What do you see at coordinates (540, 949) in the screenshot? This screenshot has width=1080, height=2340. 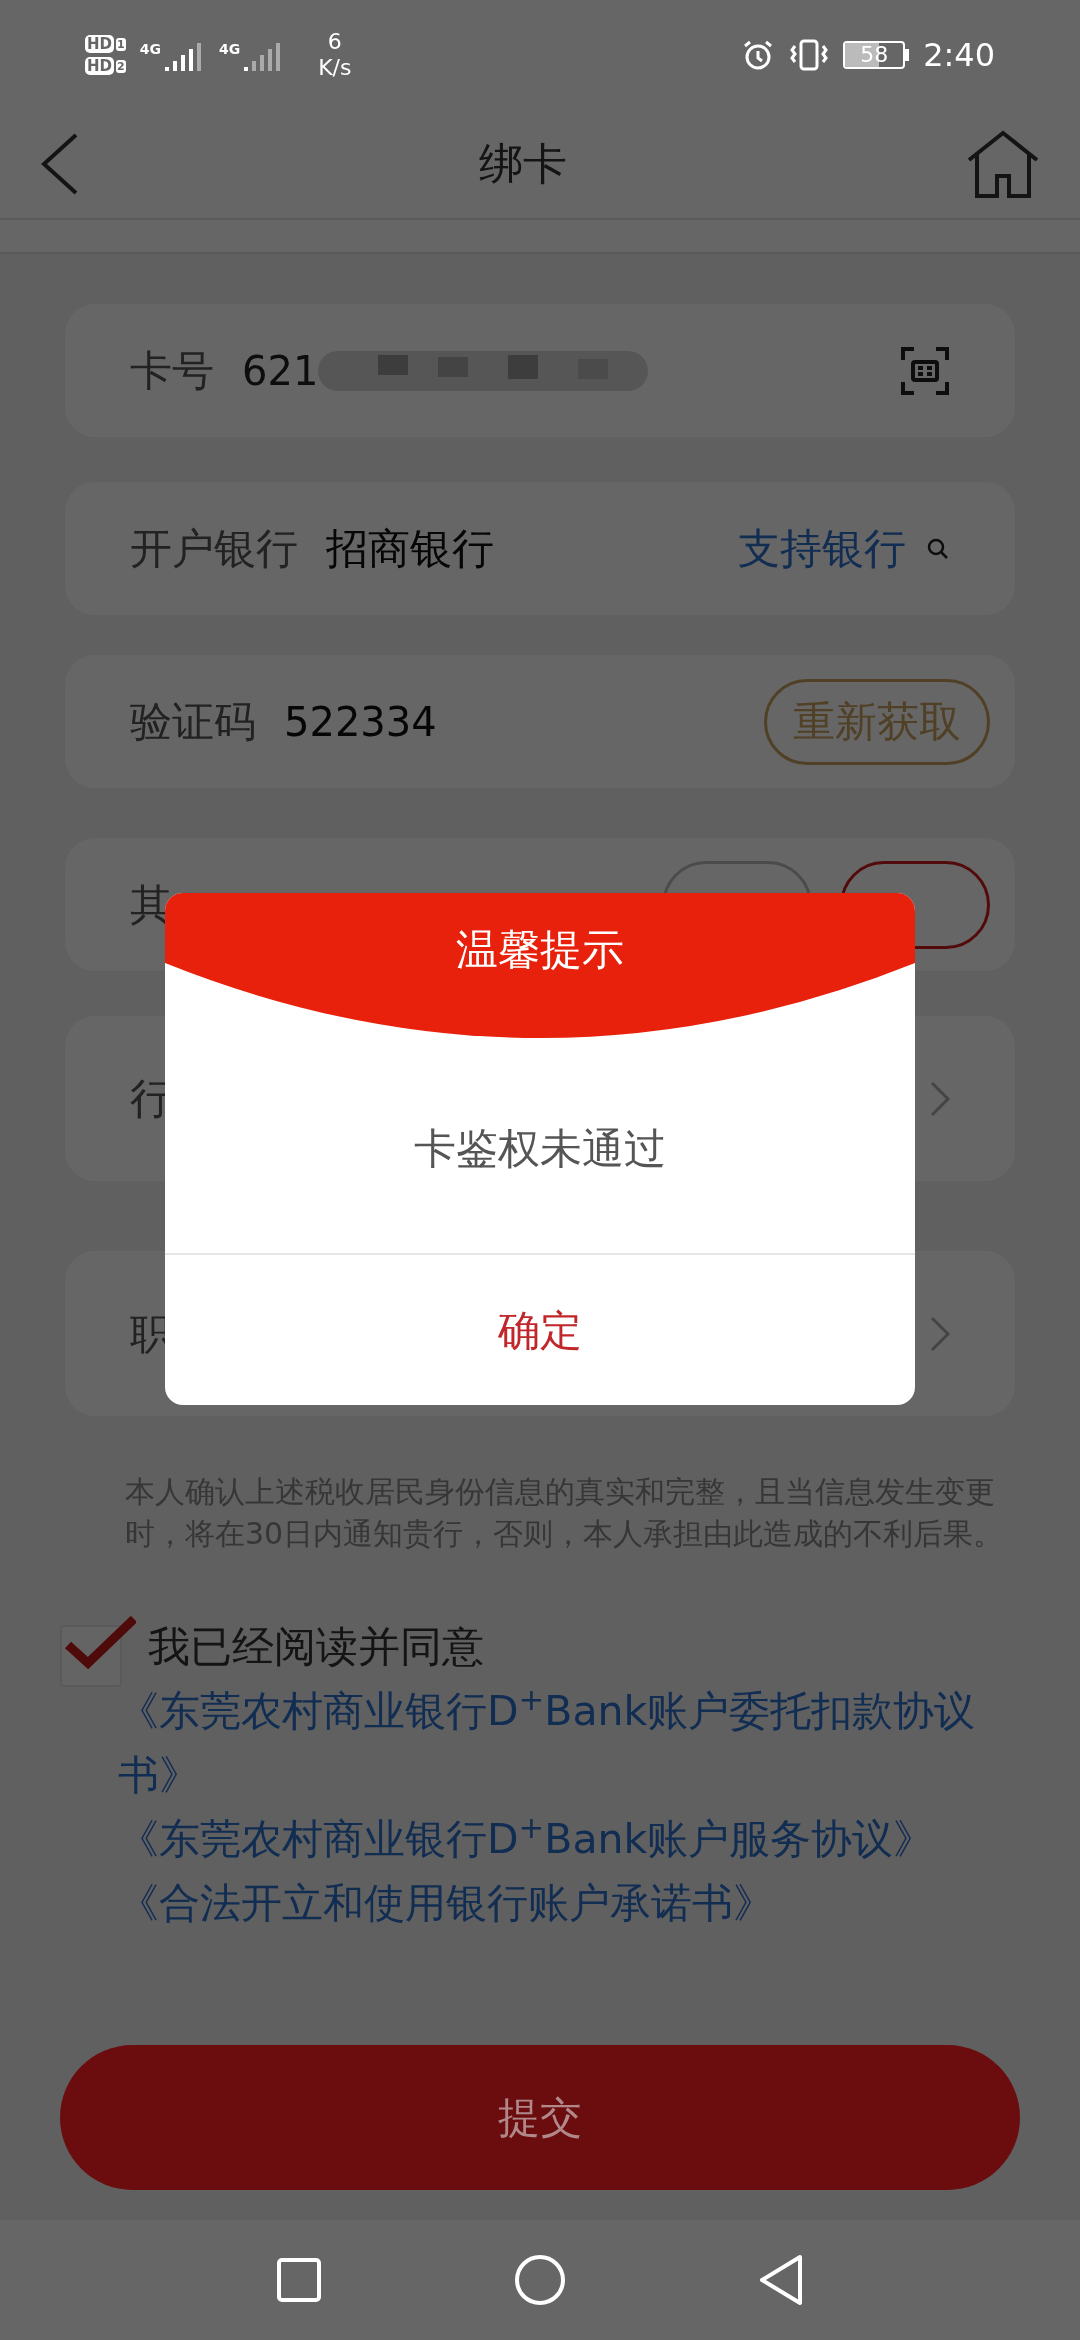 I see `dialog-title: 温馨提示` at bounding box center [540, 949].